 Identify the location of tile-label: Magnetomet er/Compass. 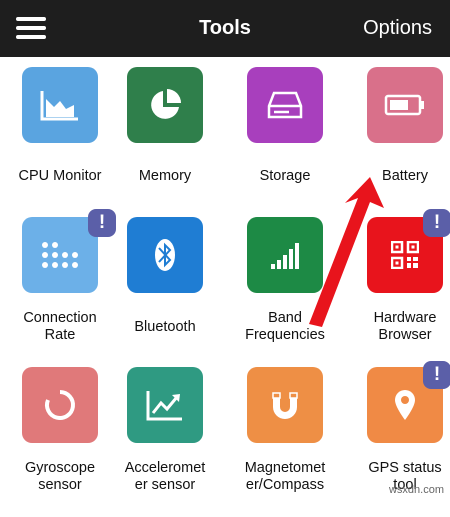
(285, 476).